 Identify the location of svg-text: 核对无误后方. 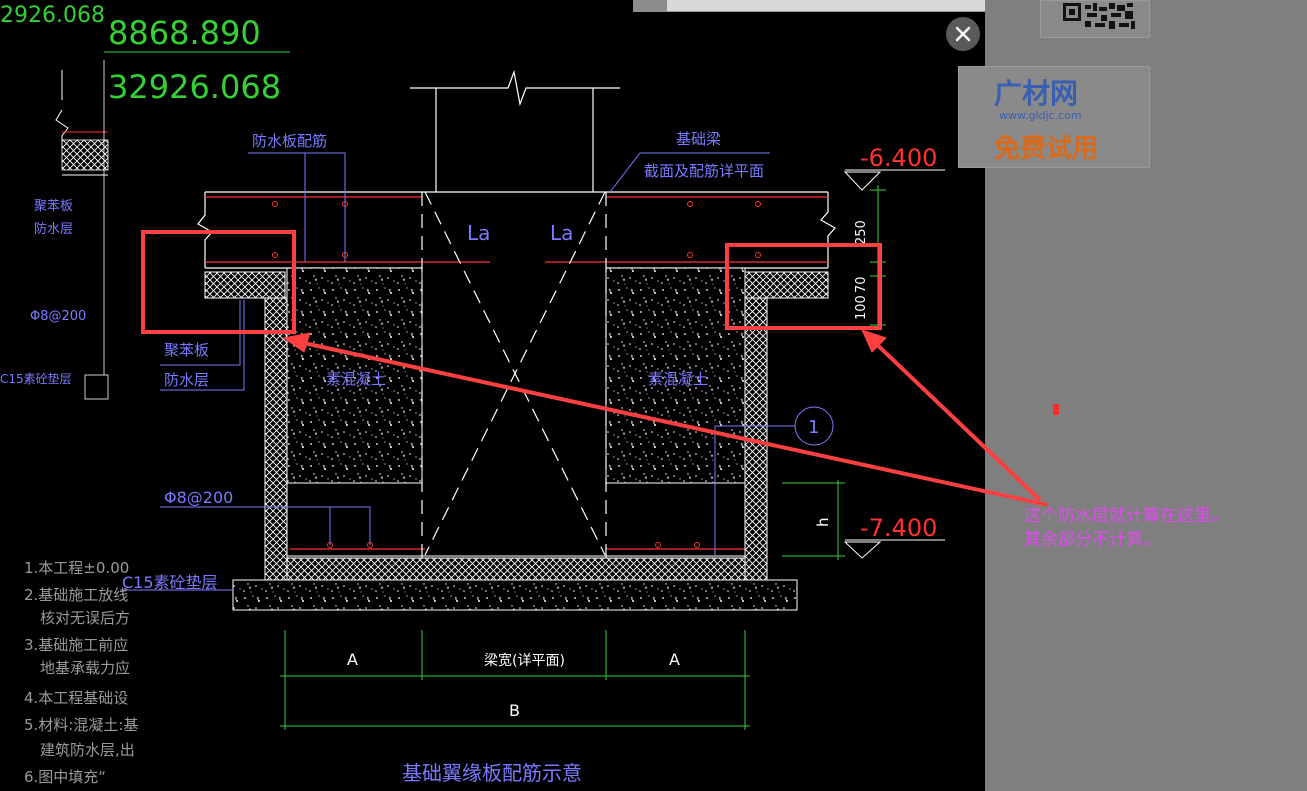
(85, 618).